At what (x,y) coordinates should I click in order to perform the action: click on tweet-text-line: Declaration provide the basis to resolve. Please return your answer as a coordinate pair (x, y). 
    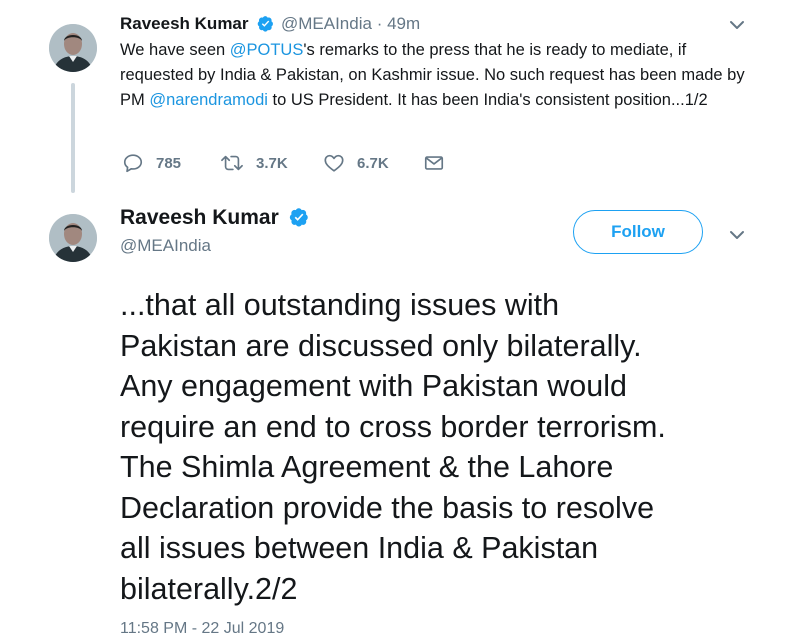
    Looking at the image, I should click on (387, 507).